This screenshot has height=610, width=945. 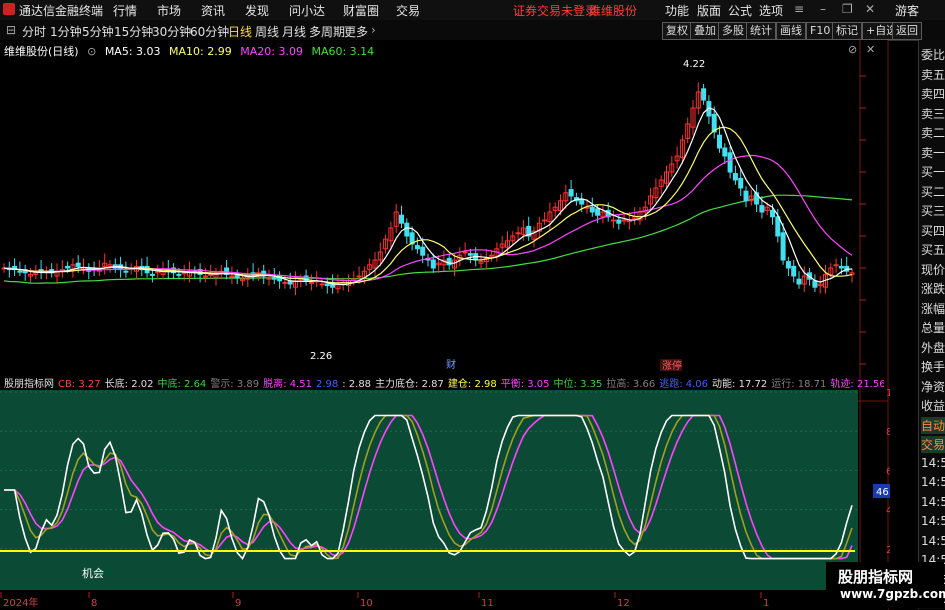 What do you see at coordinates (267, 31) in the screenshot?
I see `period-weekly: 周线` at bounding box center [267, 31].